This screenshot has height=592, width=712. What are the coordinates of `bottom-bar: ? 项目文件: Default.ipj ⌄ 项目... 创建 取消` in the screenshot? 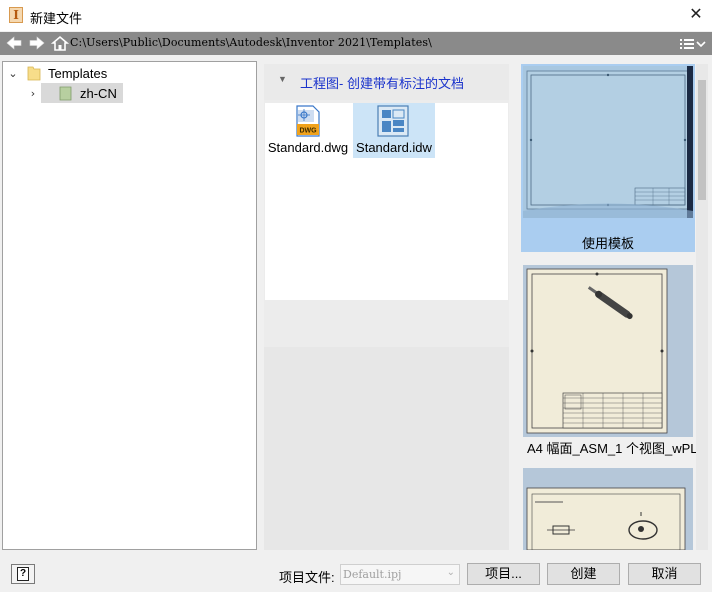 It's located at (356, 574).